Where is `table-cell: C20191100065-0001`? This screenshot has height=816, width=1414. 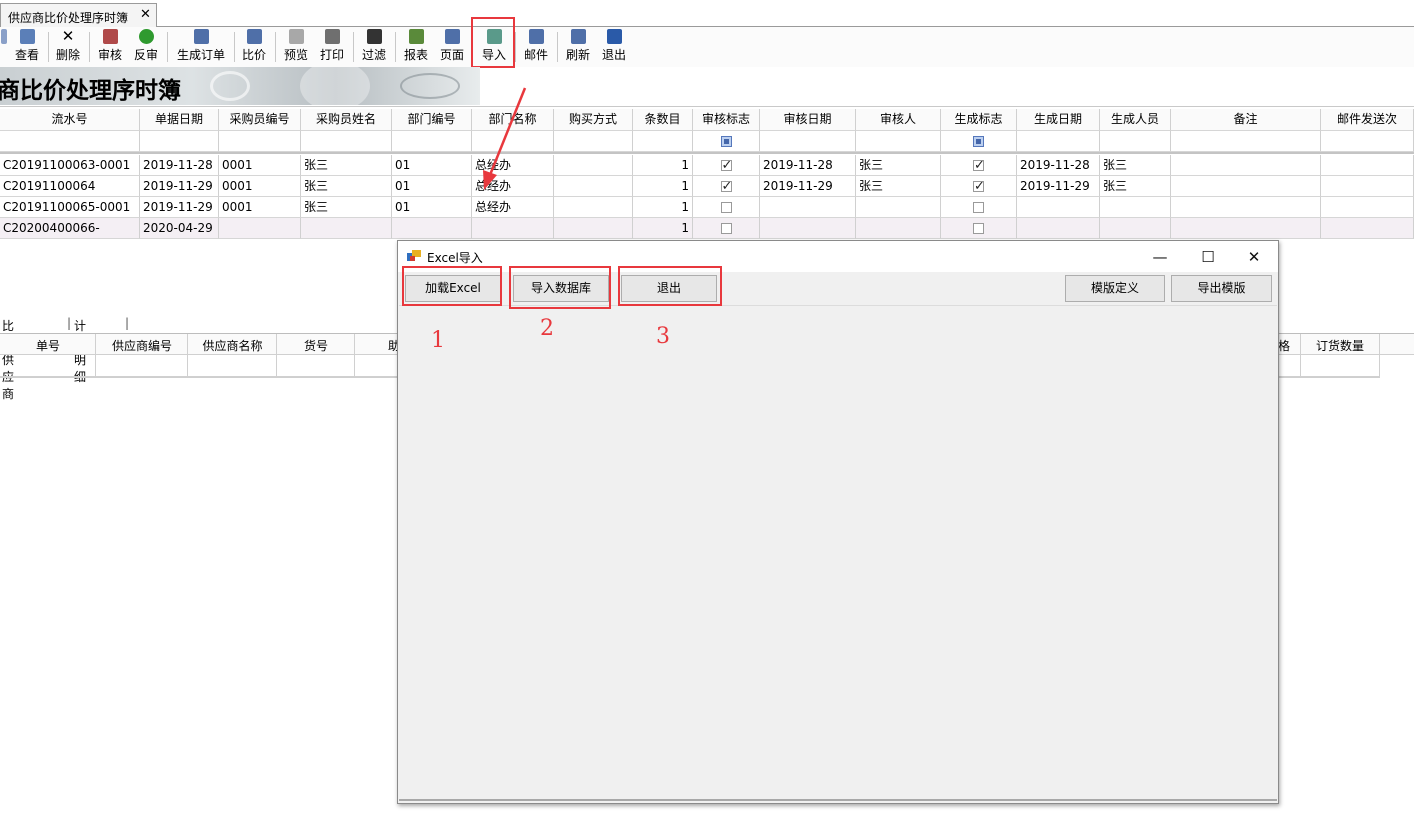
table-cell: C20191100065-0001 is located at coordinates (70, 207).